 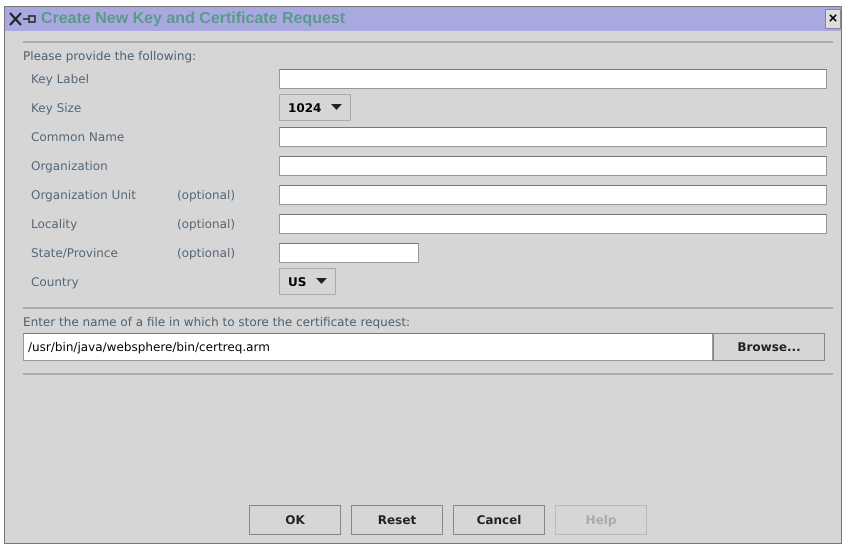 What do you see at coordinates (78, 137) in the screenshot?
I see `field-label: Common Name` at bounding box center [78, 137].